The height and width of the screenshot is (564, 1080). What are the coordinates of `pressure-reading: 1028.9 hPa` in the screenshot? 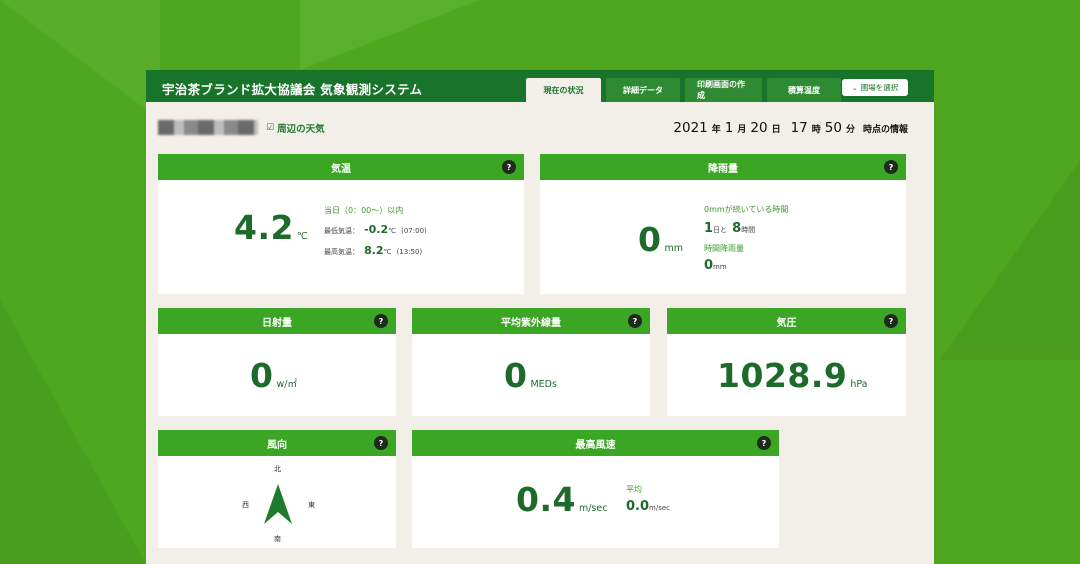 It's located at (792, 375).